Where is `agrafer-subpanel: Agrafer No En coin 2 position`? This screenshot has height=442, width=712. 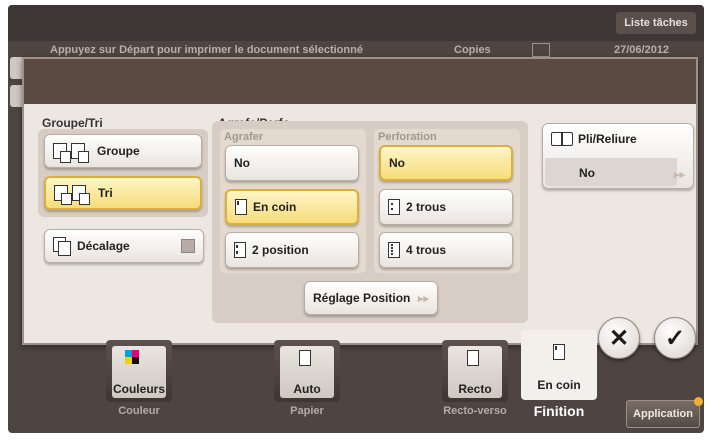
agrafer-subpanel: Agrafer No En coin 2 position is located at coordinates (293, 201).